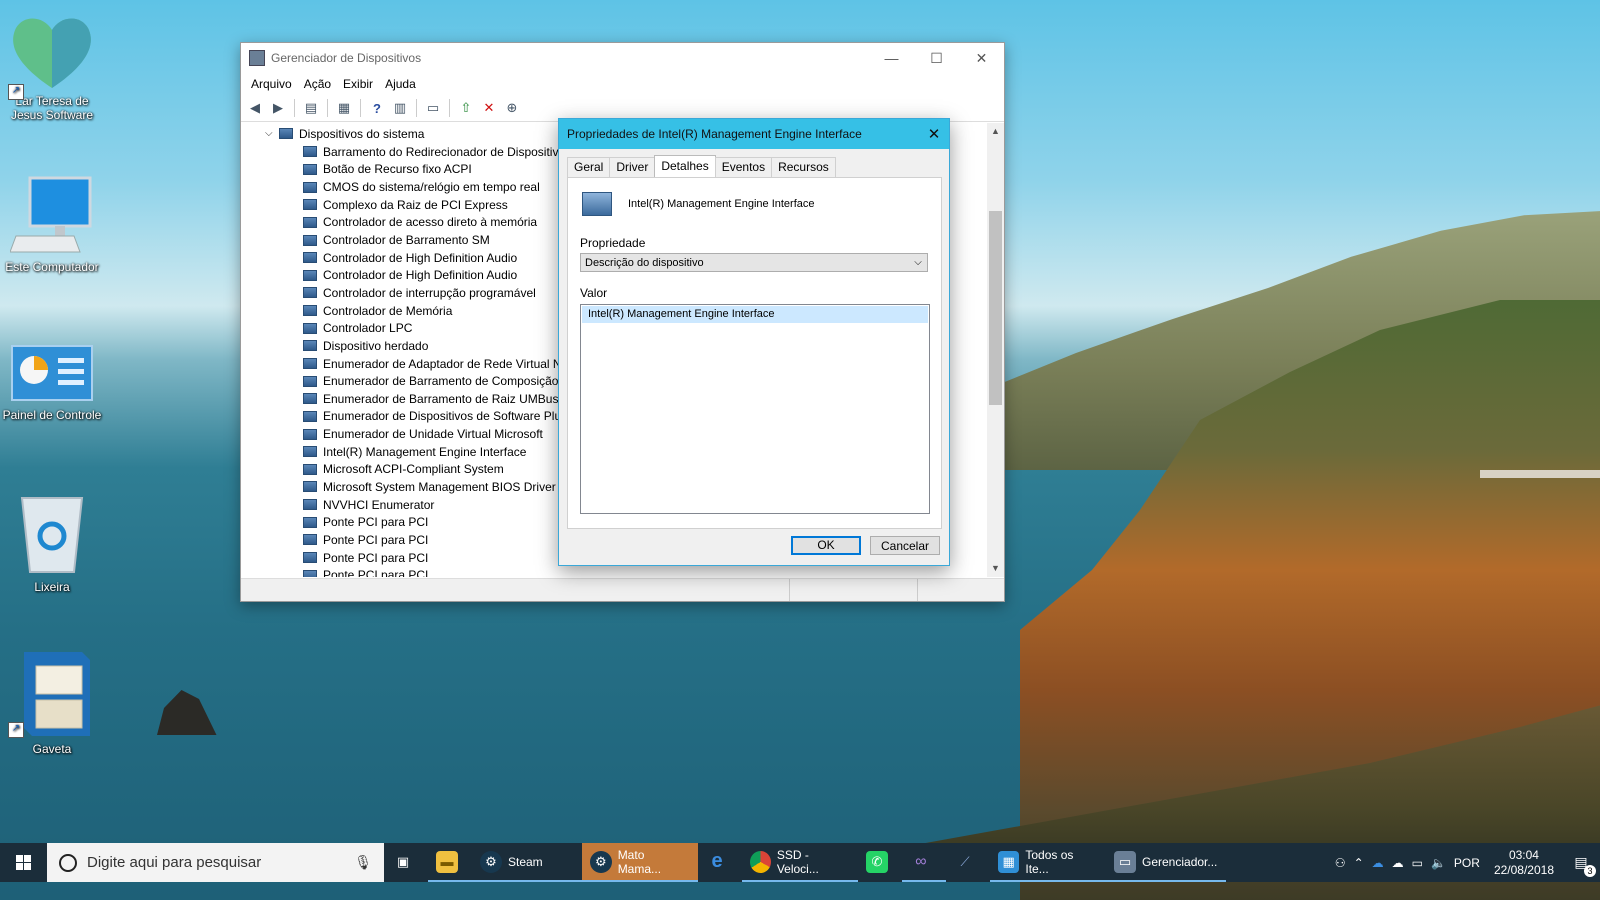 The height and width of the screenshot is (900, 1600). What do you see at coordinates (934, 134) in the screenshot?
I see `dialog-close-button: ✕` at bounding box center [934, 134].